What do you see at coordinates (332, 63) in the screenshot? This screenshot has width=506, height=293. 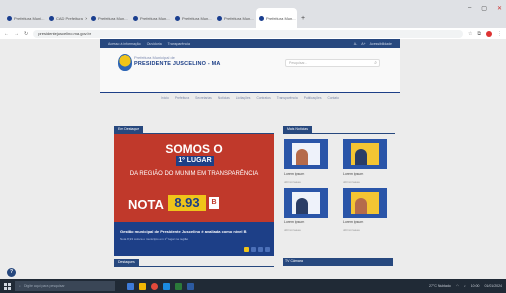 I see `site-search-input: Pesquisar... ⌕` at bounding box center [332, 63].